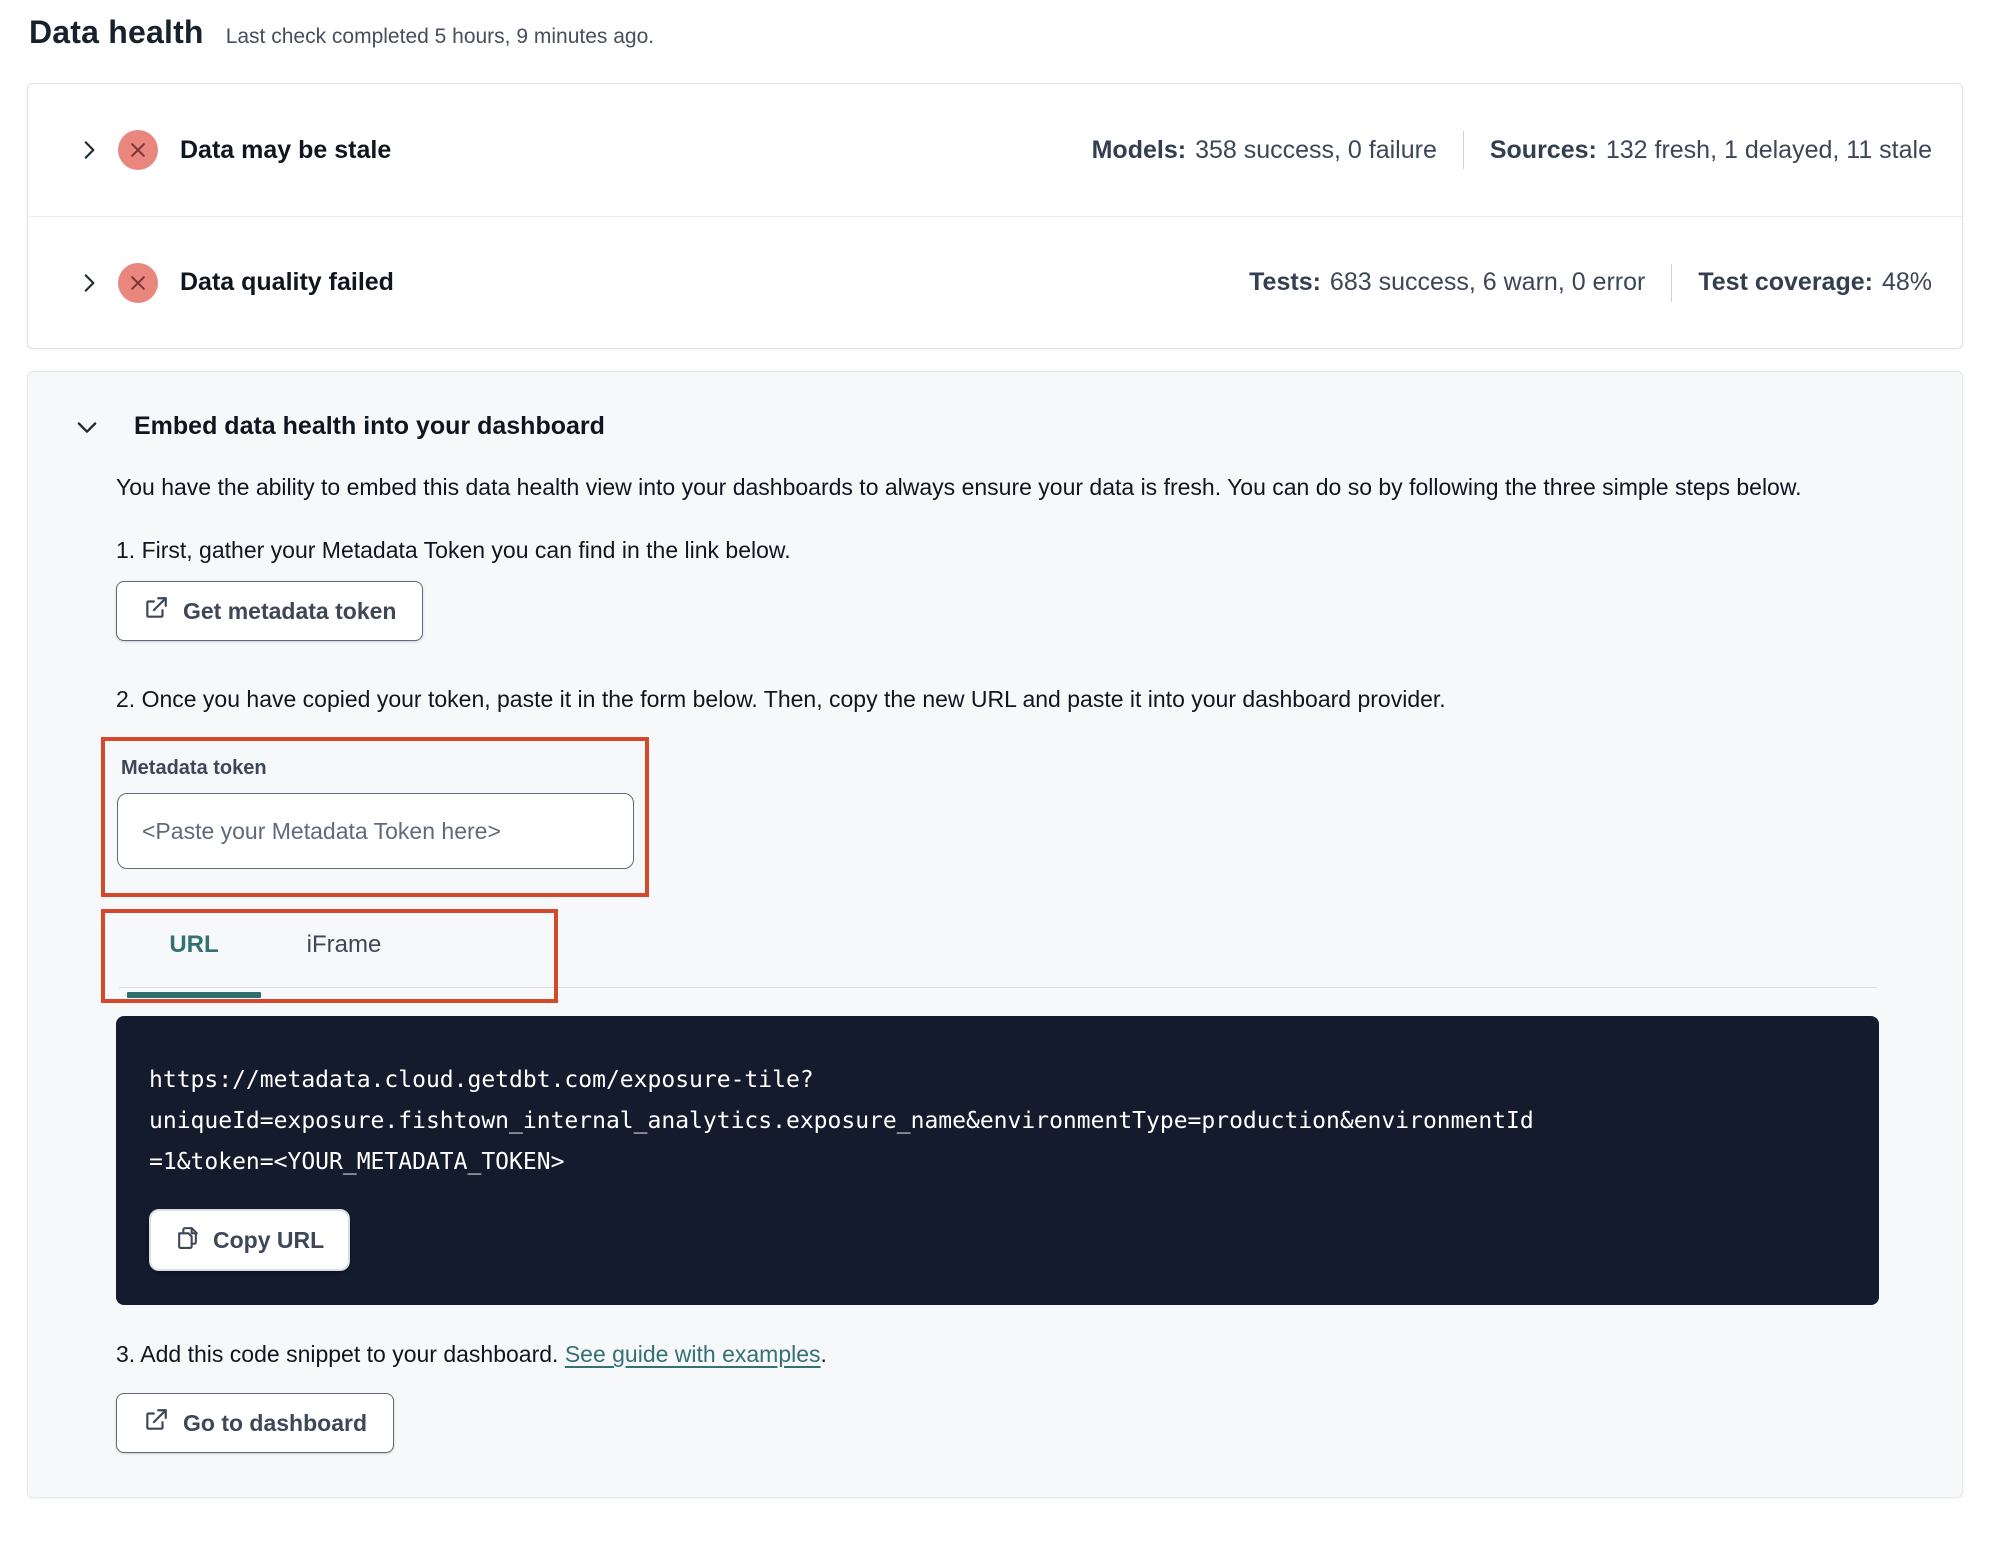  Describe the element at coordinates (369, 426) in the screenshot. I see `embed-panel-title: Embed data health into your dashboard` at that location.